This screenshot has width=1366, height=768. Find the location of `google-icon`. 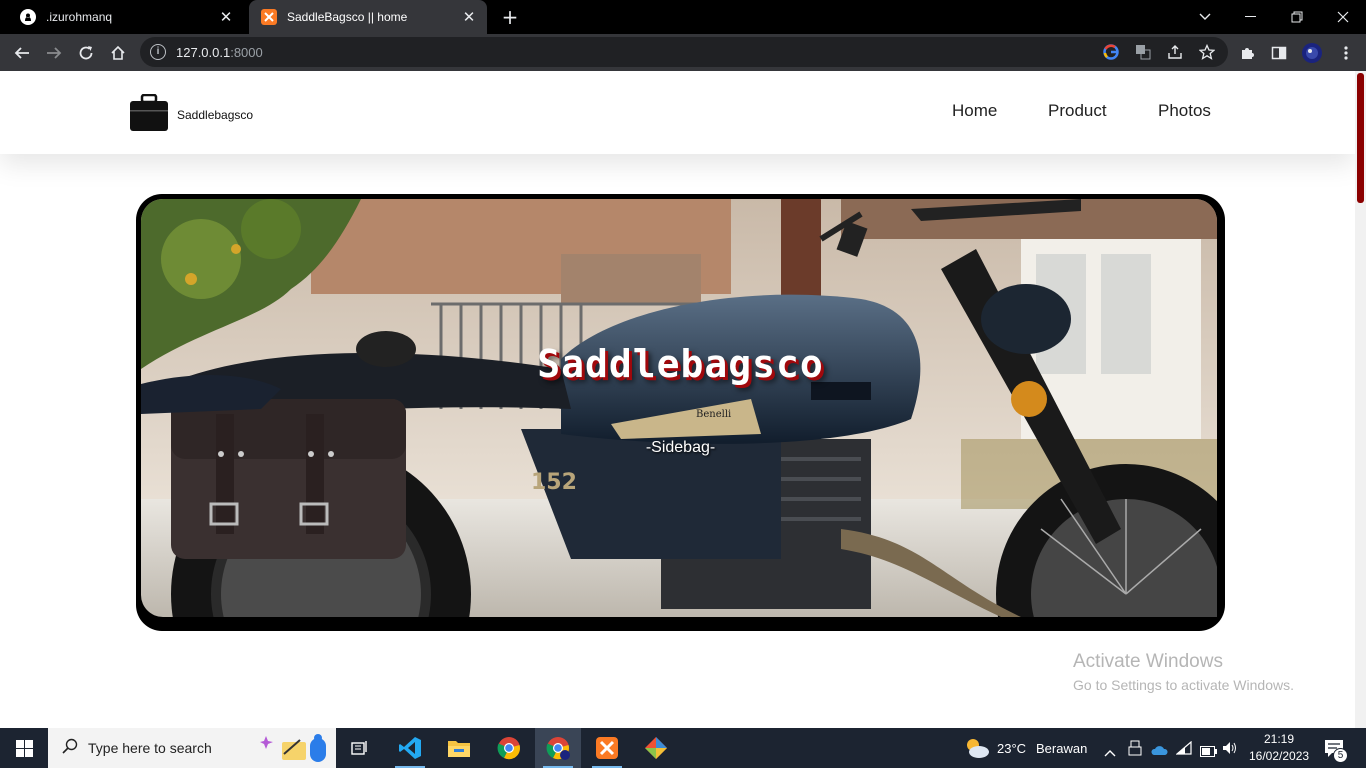

google-icon is located at coordinates (1111, 52).